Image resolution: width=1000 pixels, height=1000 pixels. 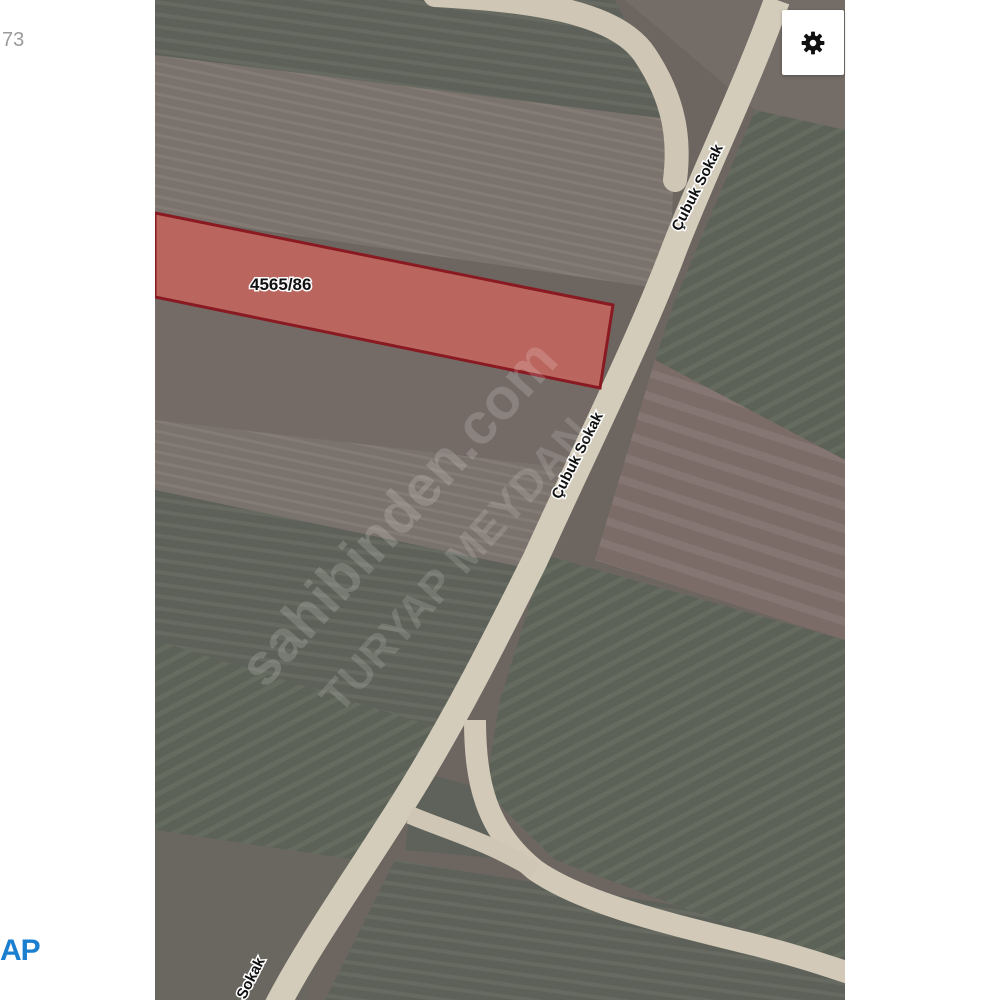 I want to click on settings-button, so click(x=813, y=42).